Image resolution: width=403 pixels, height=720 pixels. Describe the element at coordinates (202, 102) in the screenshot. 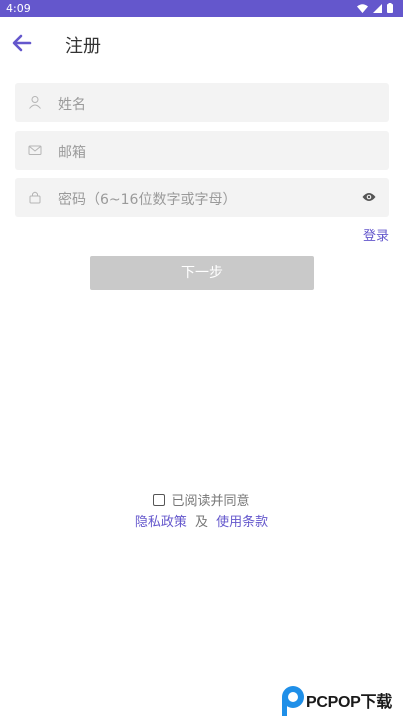

I see `name-field: 姓名` at that location.